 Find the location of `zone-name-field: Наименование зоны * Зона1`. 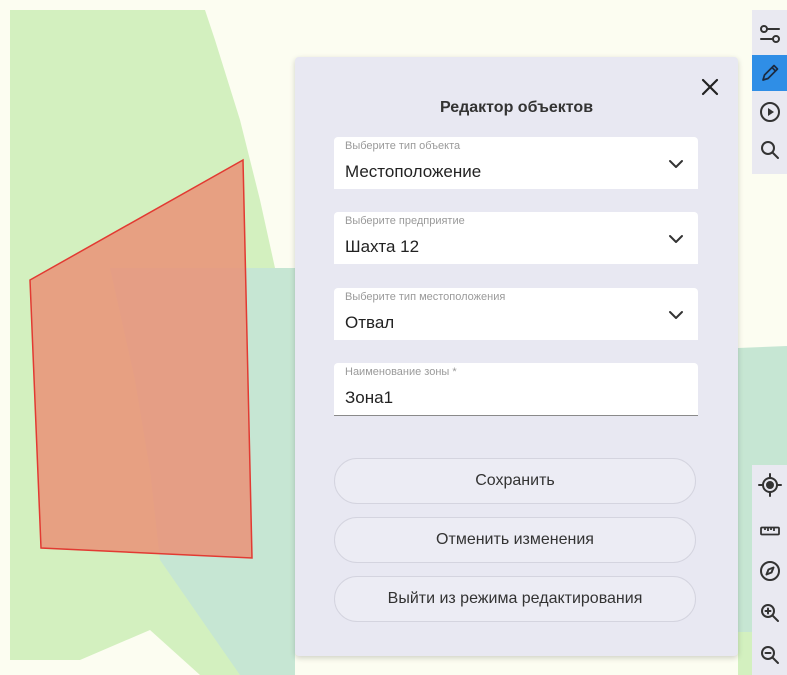

zone-name-field: Наименование зоны * Зона1 is located at coordinates (516, 389).